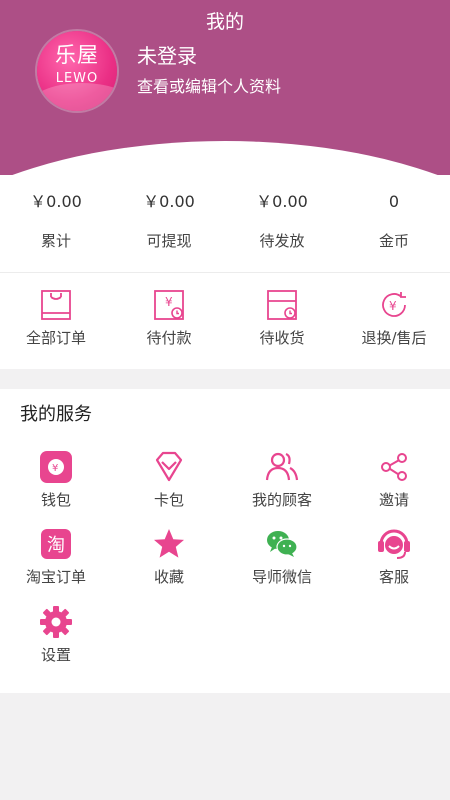 Image resolution: width=450 pixels, height=800 pixels. Describe the element at coordinates (393, 500) in the screenshot. I see `service-label: 邀请` at that location.